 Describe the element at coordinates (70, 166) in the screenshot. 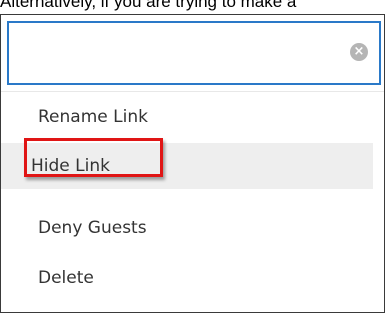

I see `menu-item-label: Hide Link` at that location.